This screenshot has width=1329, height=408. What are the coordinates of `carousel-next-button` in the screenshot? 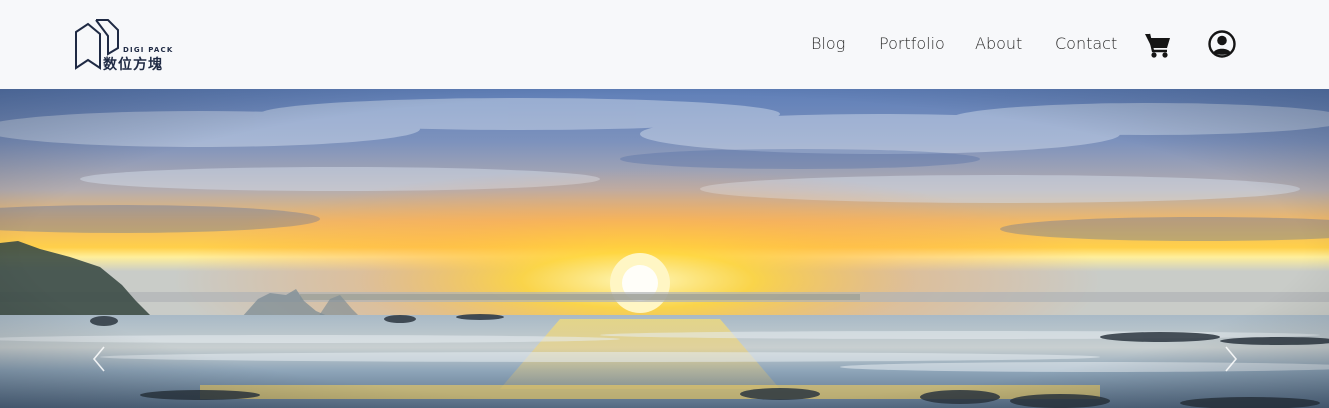 It's located at (1230, 359).